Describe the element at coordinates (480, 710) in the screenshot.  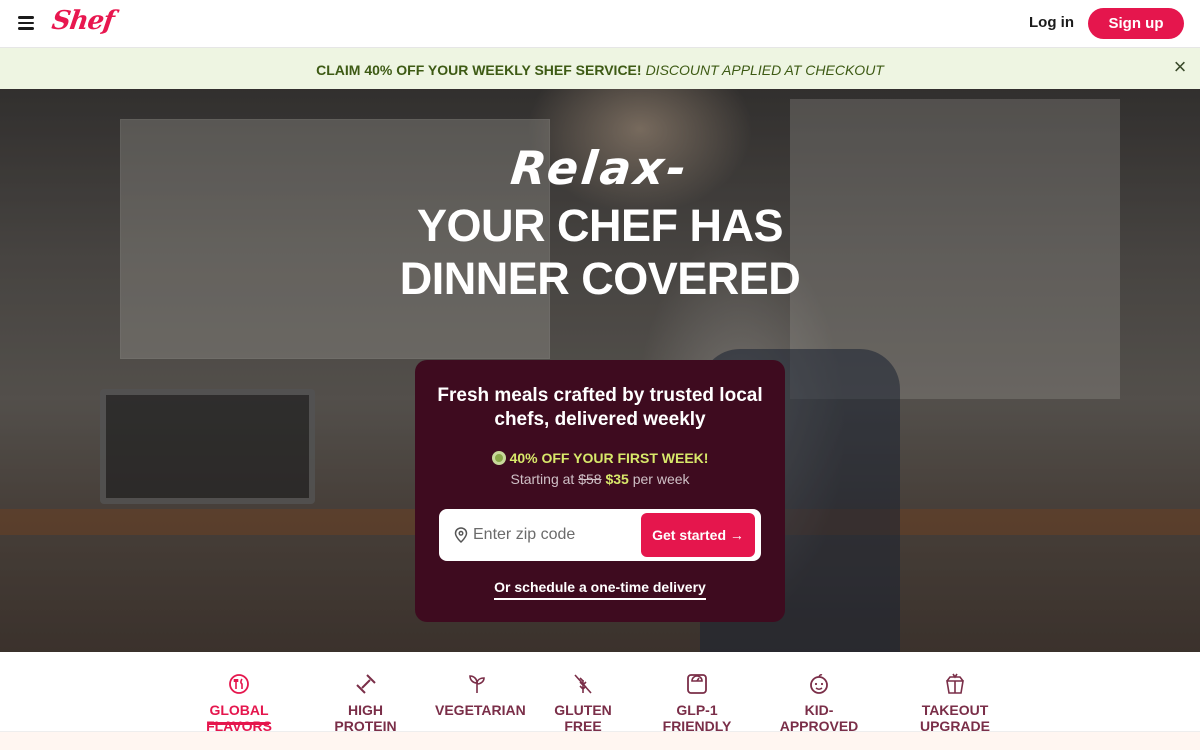
I see `category-label: VEGETARIAN` at that location.